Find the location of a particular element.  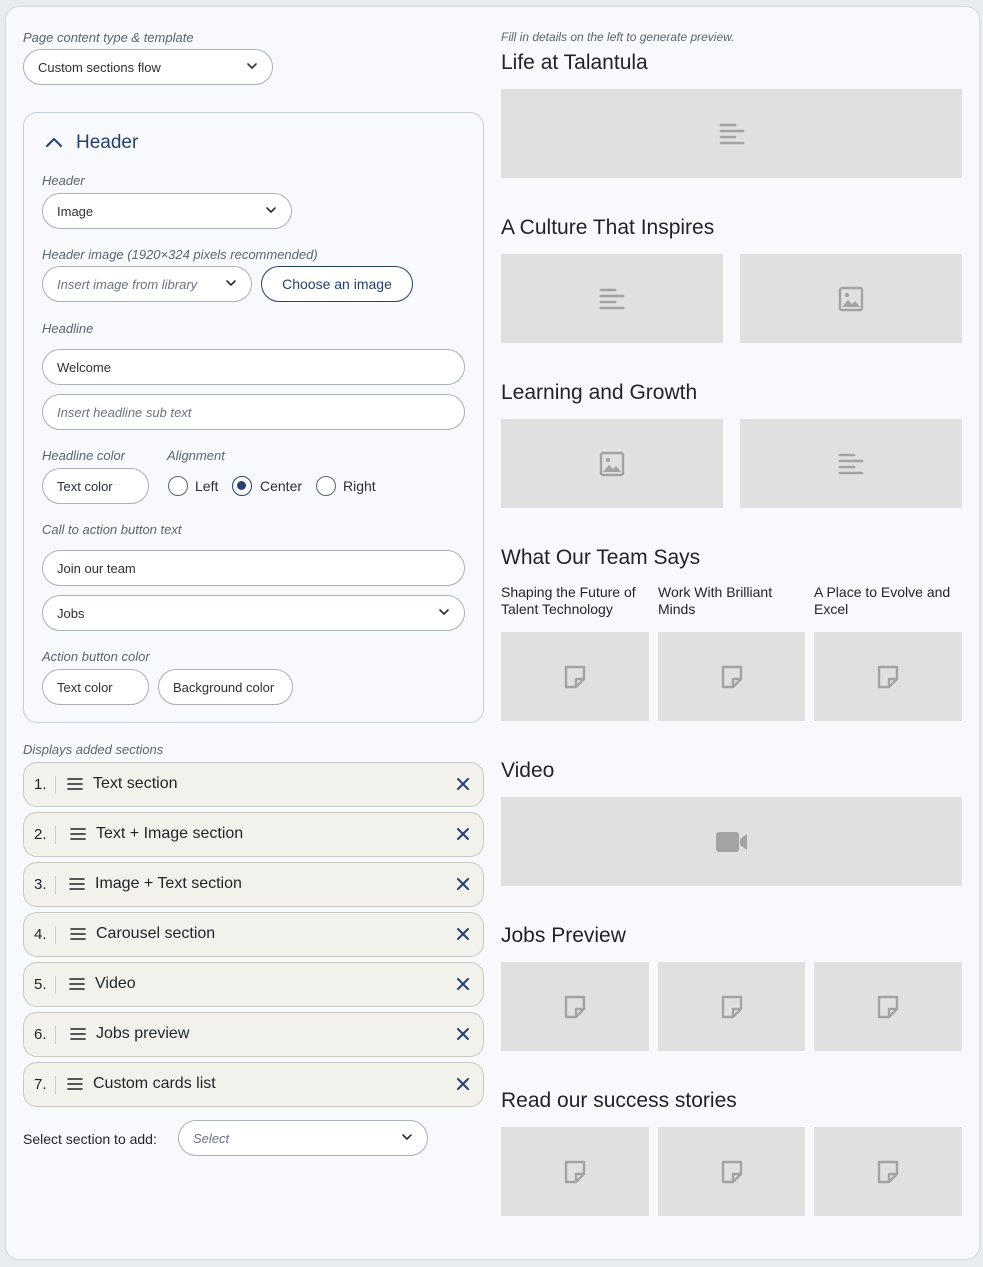

headline-text-color-button: Text color is located at coordinates (95, 486).